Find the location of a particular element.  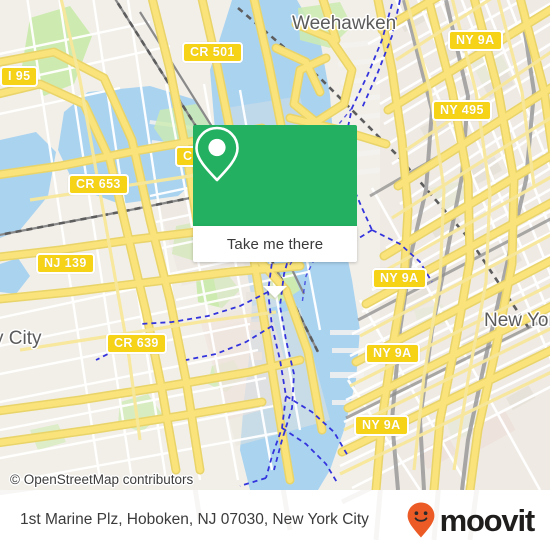

road-shield: NJ 139 is located at coordinates (65, 263).